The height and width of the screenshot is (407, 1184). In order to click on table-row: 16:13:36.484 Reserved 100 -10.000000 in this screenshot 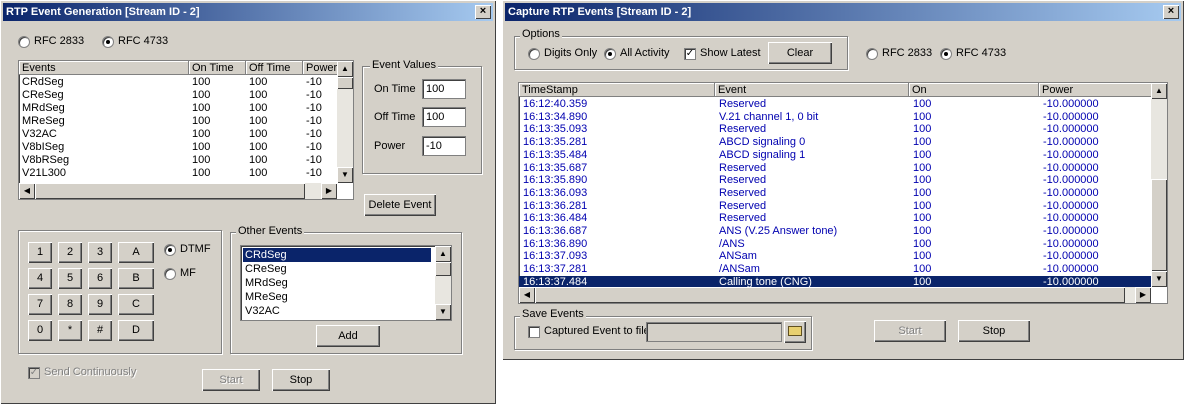, I will do `click(835, 218)`.